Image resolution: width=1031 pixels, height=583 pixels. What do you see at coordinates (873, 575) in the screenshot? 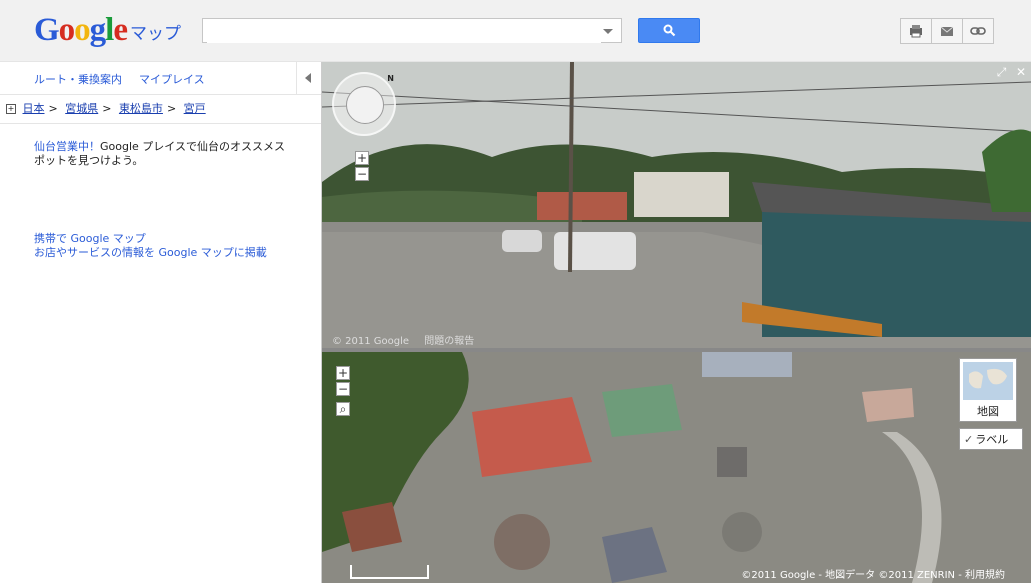
I see `map-copyright: ©2011 Google - 地図データ ©2011 ZENRIN - 利用規約` at bounding box center [873, 575].